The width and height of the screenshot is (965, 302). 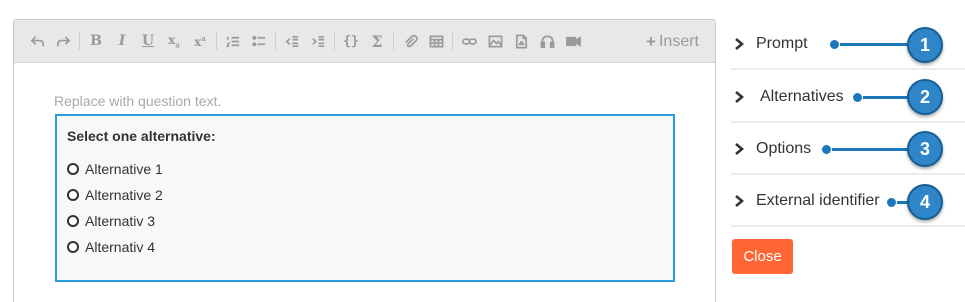 I want to click on callout-badge: 4, so click(x=925, y=202).